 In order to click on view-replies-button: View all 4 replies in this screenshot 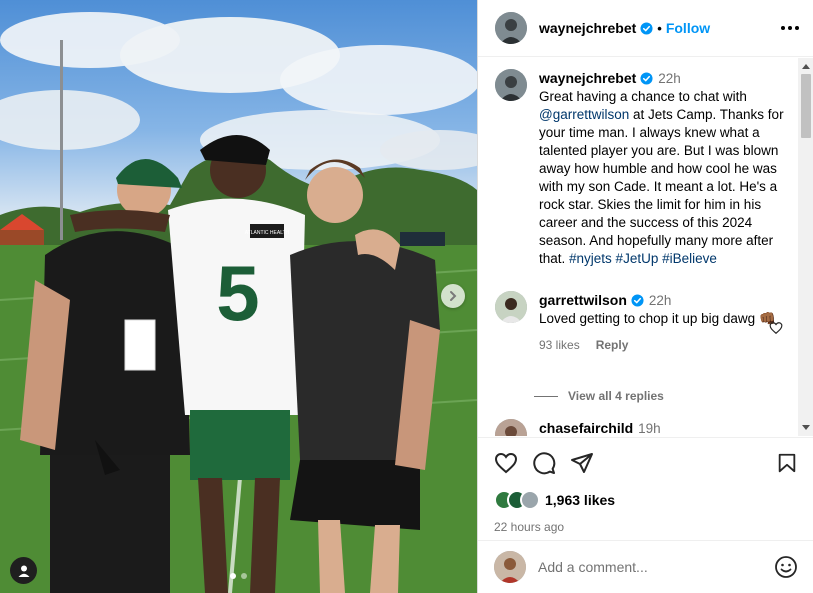, I will do `click(599, 396)`.